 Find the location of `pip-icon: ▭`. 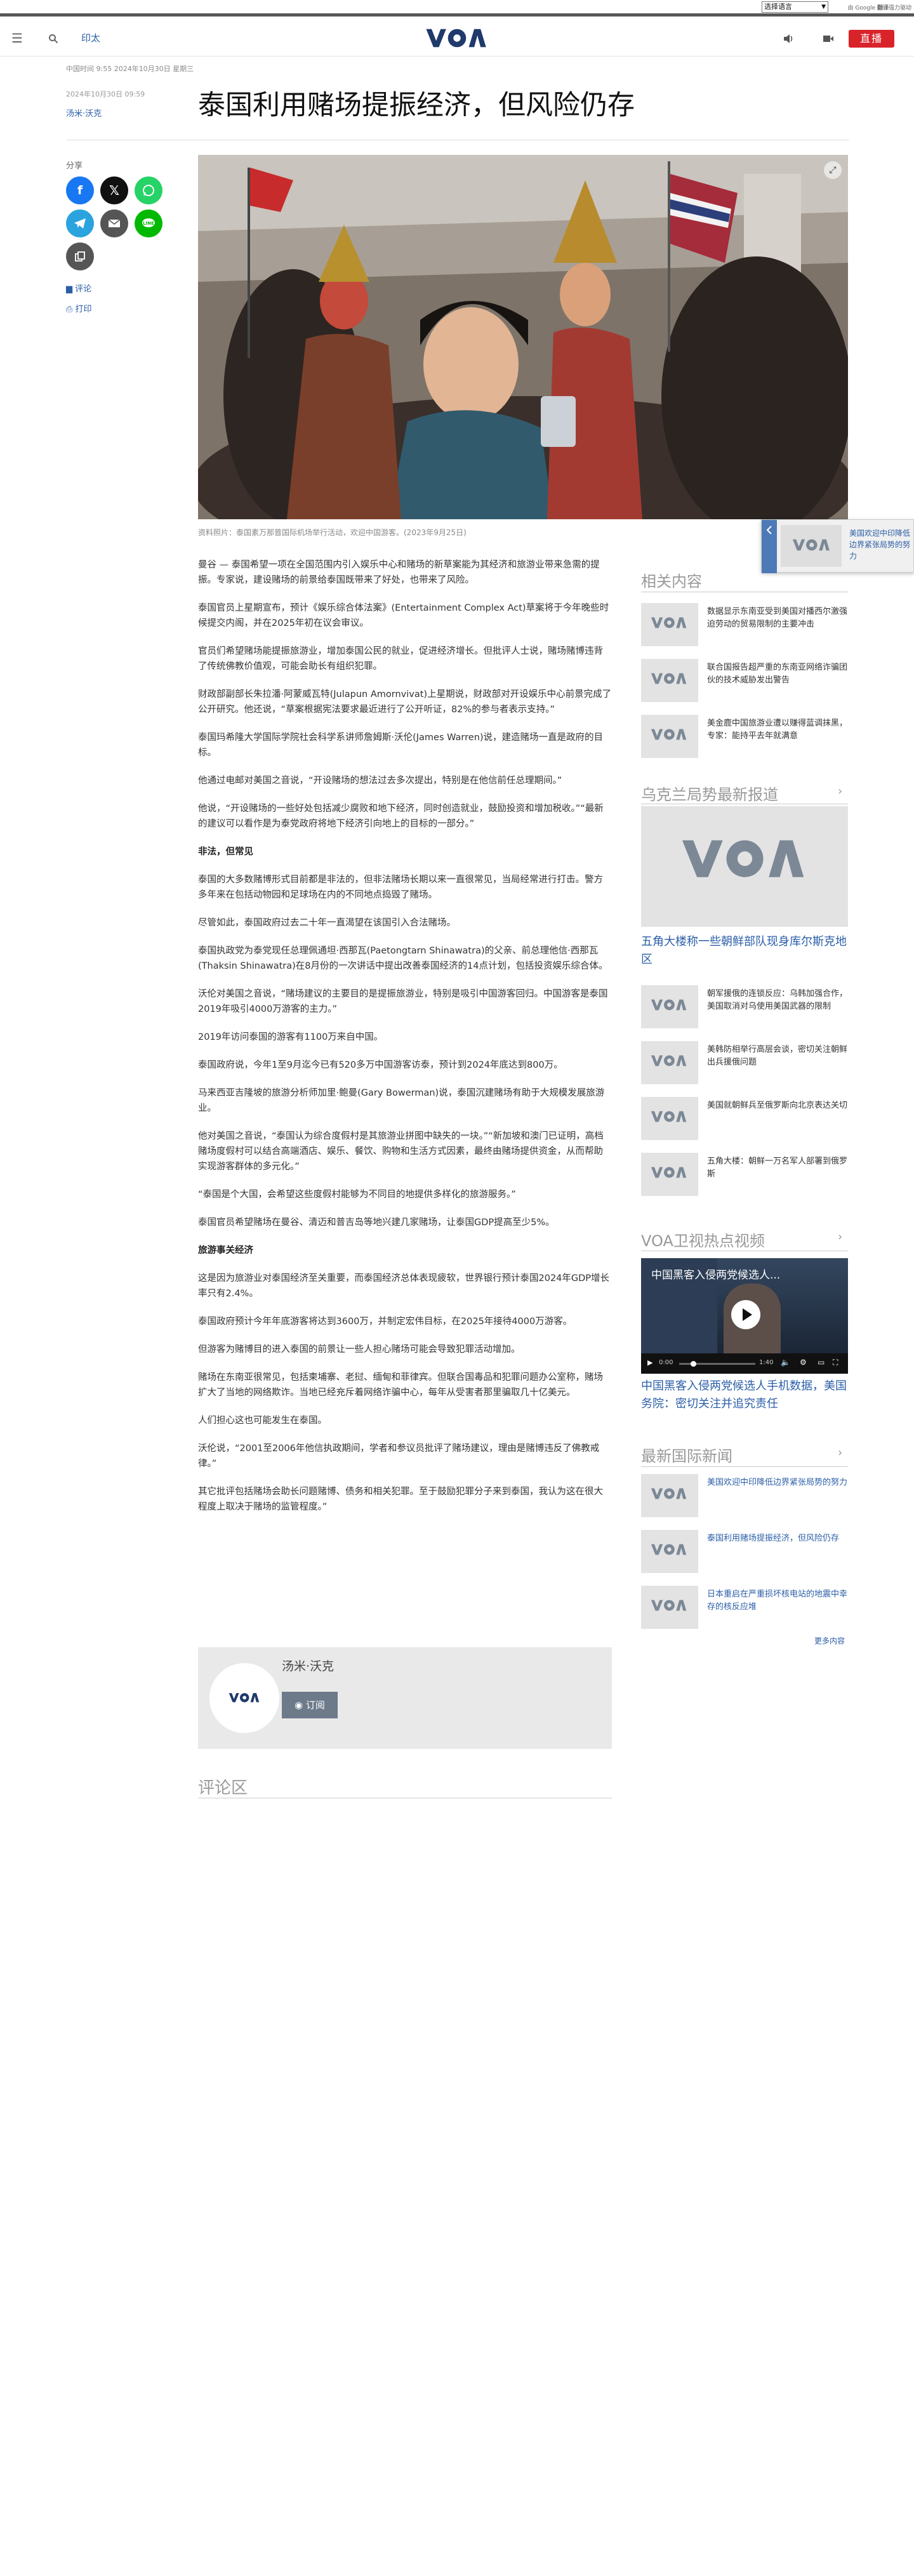

pip-icon: ▭ is located at coordinates (821, 1362).